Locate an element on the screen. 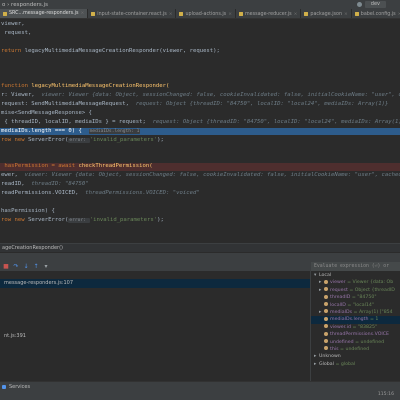  variable-value: = "local14" is located at coordinates (360, 305).